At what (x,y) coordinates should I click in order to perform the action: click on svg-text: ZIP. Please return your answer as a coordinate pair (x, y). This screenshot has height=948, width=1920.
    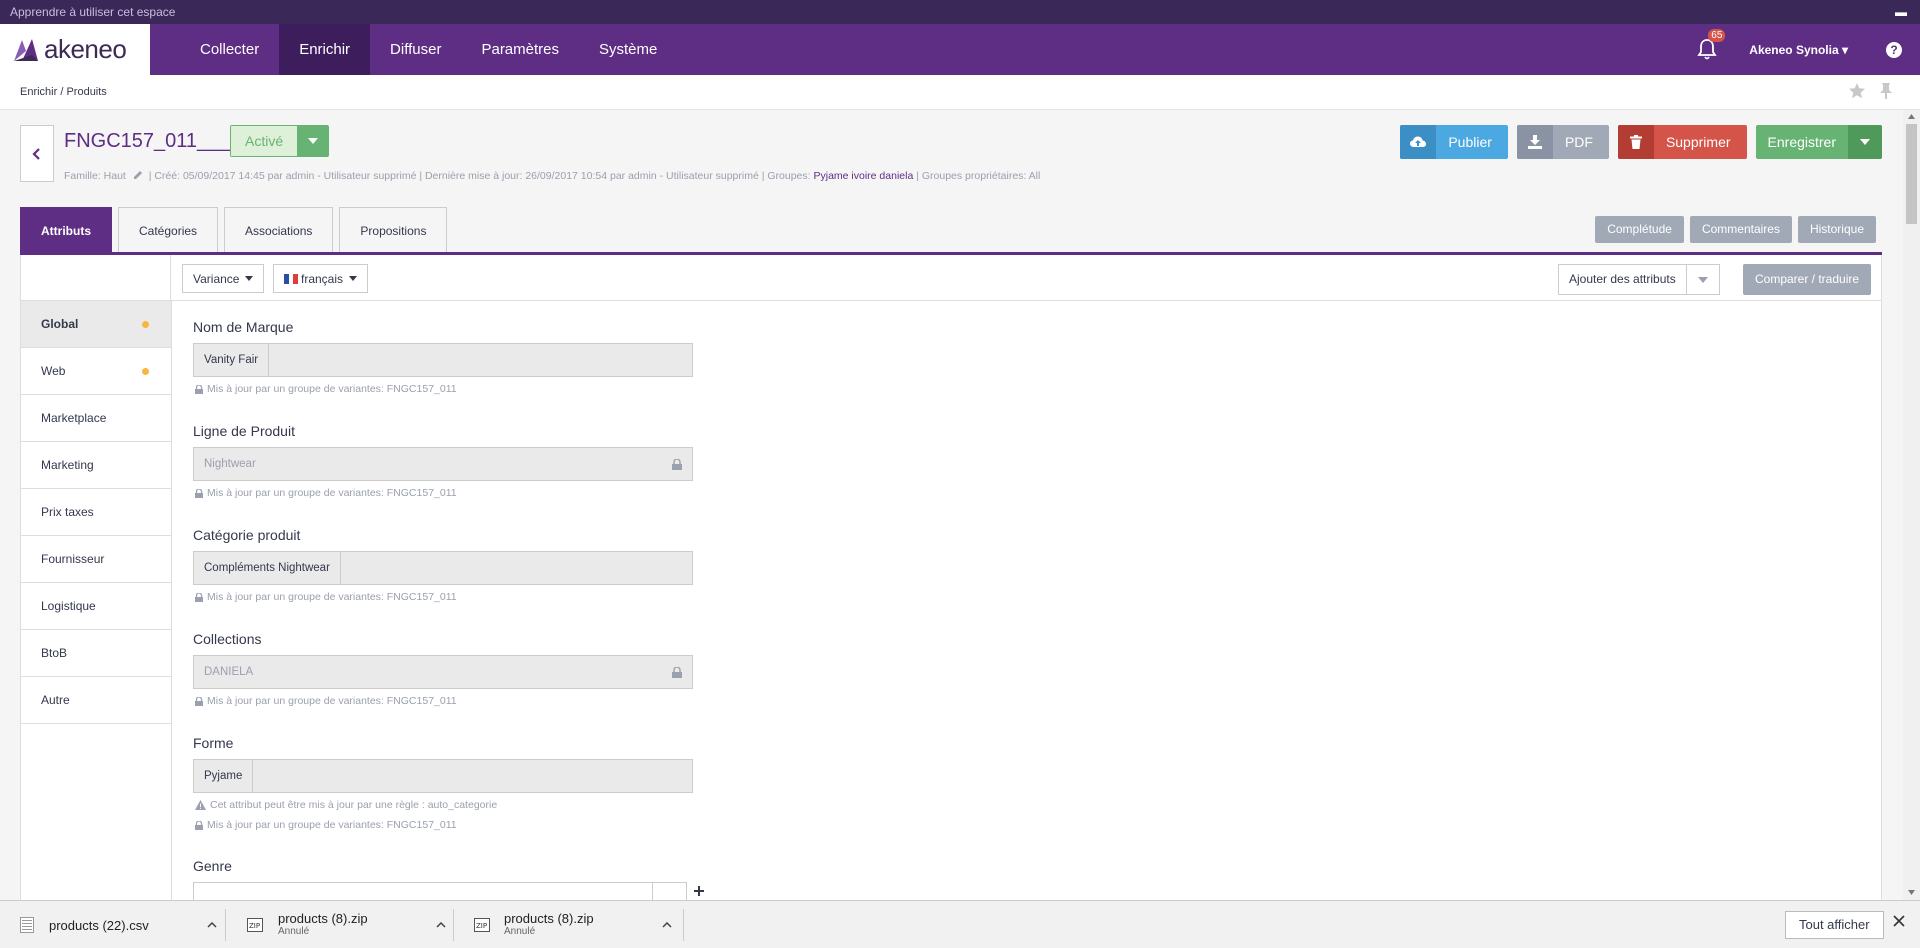
    Looking at the image, I should click on (254, 926).